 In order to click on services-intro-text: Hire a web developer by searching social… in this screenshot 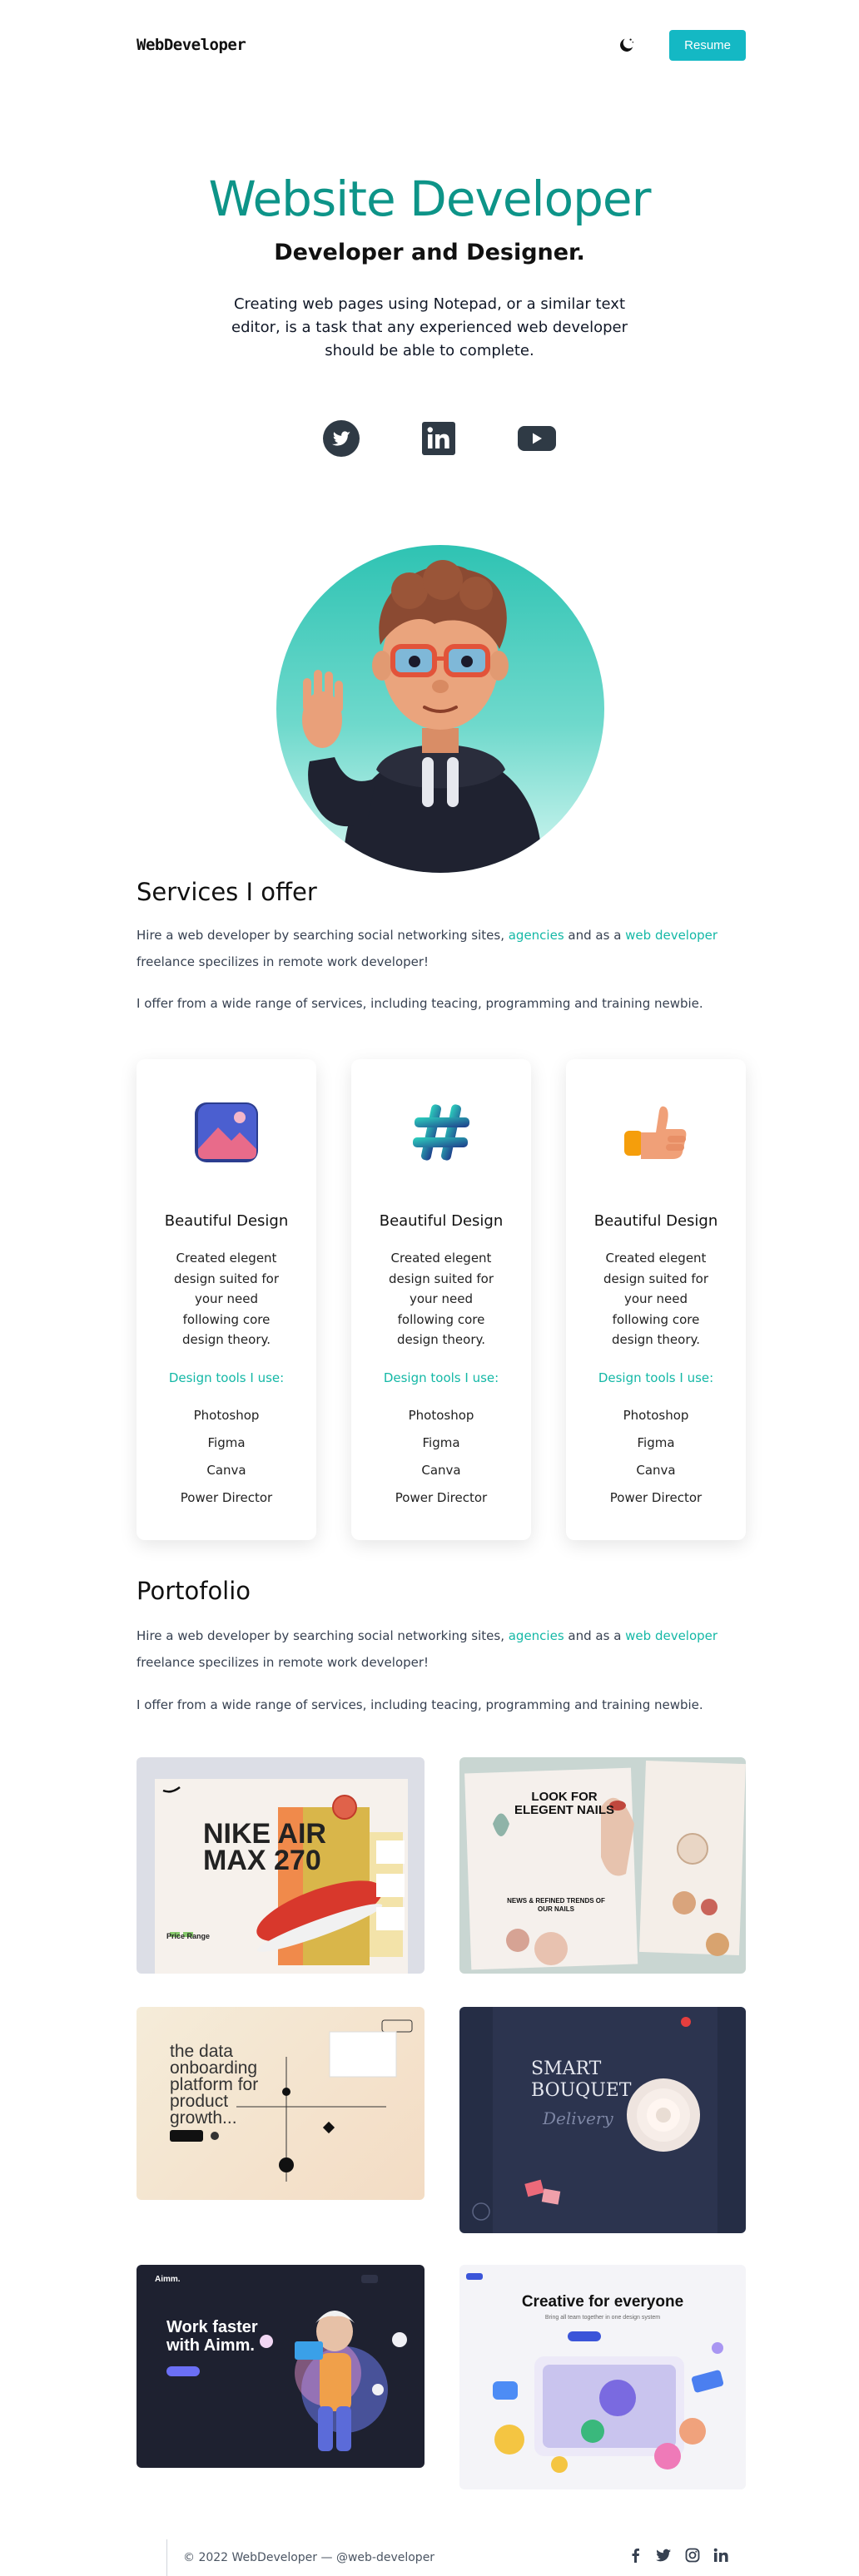, I will do `click(323, 935)`.